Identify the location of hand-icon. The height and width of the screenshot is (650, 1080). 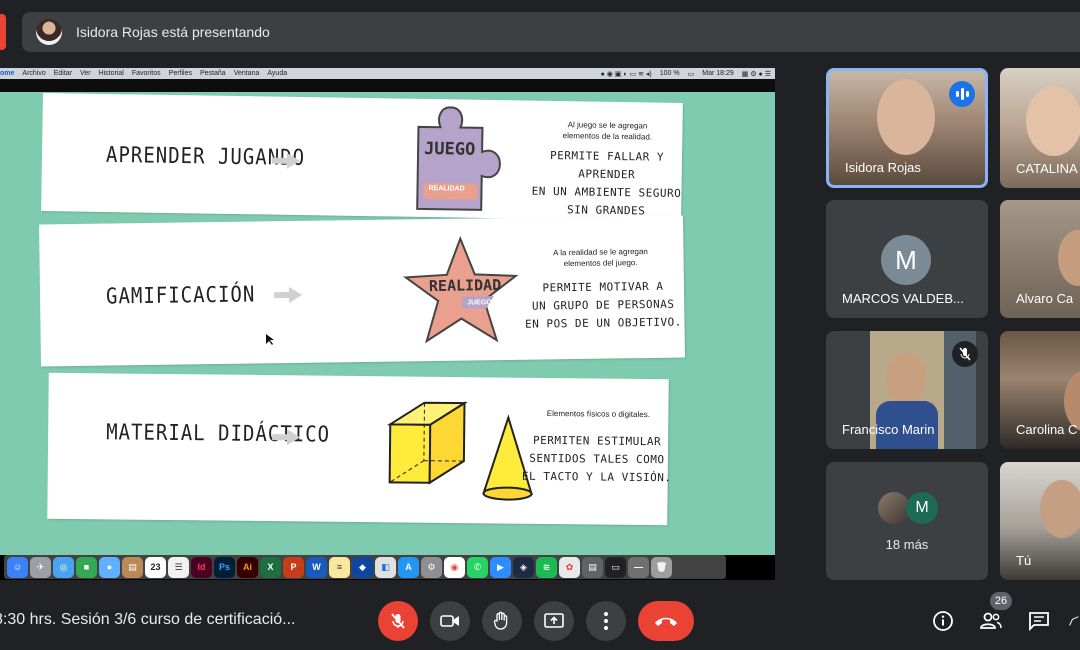
(500, 620).